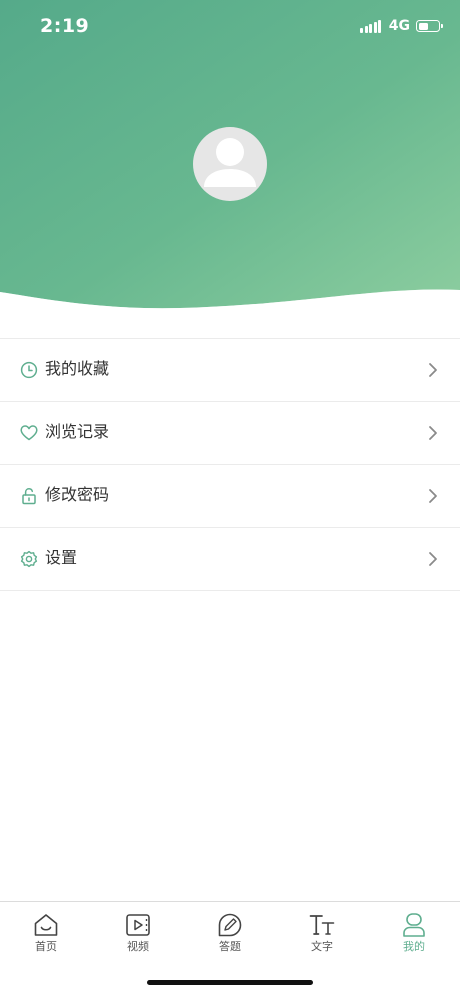 The image size is (460, 995). What do you see at coordinates (61, 557) in the screenshot?
I see `menu-item-label: 设置` at bounding box center [61, 557].